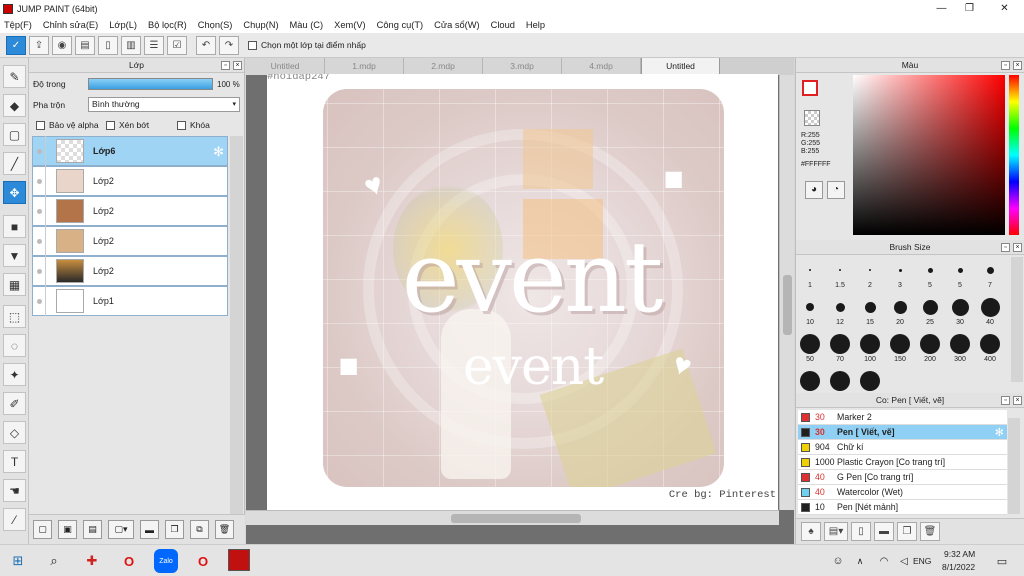 This screenshot has height=576, width=1024. What do you see at coordinates (14, 432) in the screenshot?
I see `select-eraser-icon: ◇` at bounding box center [14, 432].